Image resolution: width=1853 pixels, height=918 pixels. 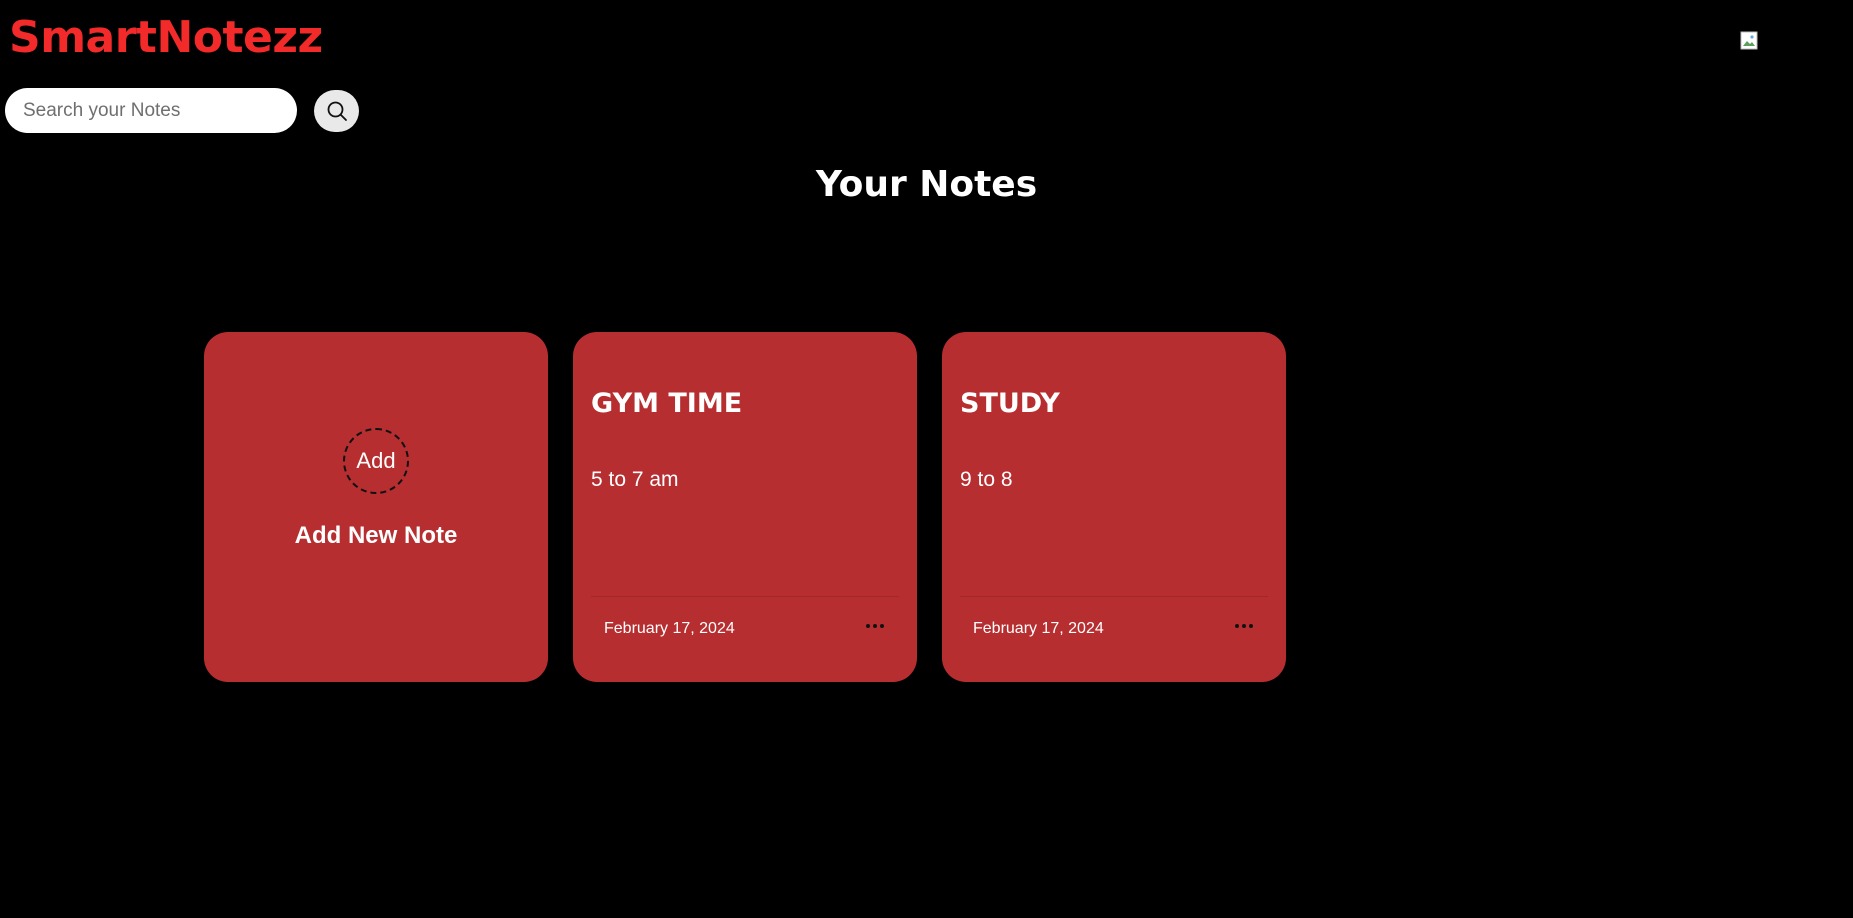 I want to click on search-input, so click(x=151, y=110).